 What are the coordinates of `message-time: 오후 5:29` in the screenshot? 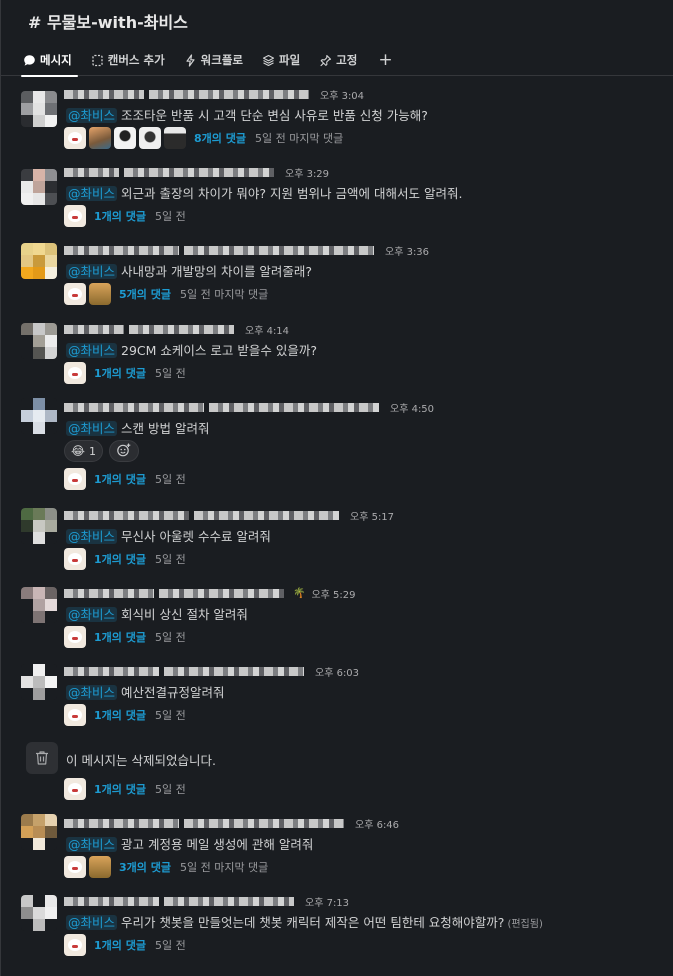 It's located at (333, 593).